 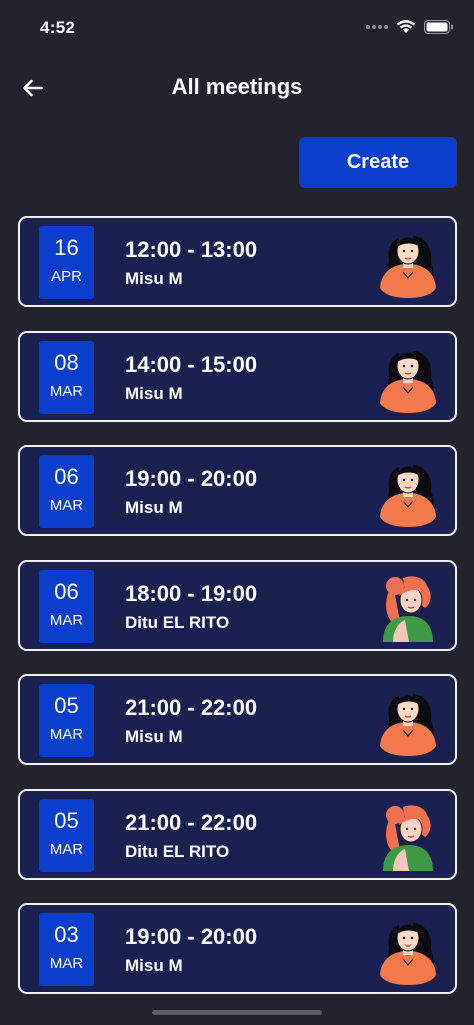 What do you see at coordinates (406, 26) in the screenshot?
I see `wifi-icon` at bounding box center [406, 26].